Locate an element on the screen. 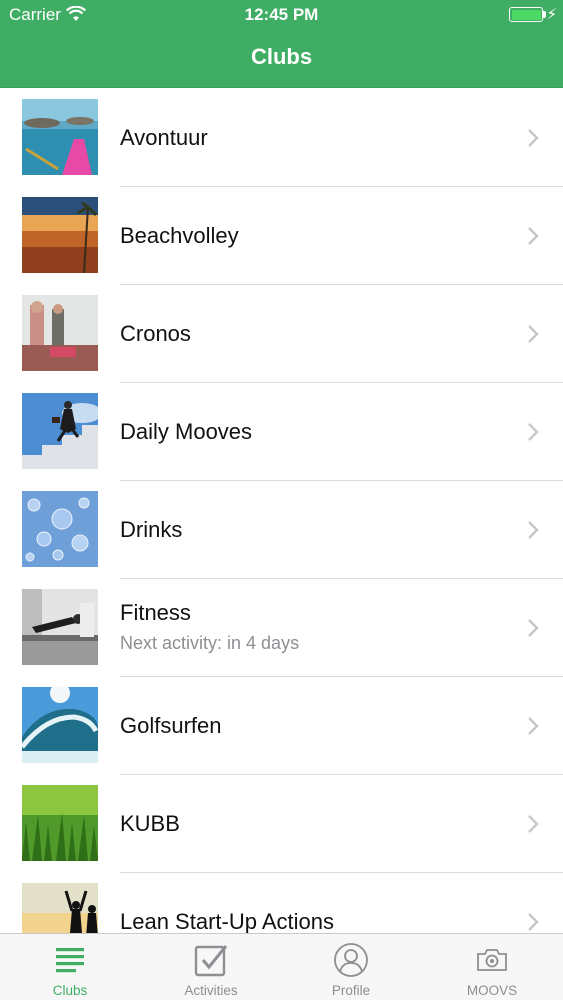 The height and width of the screenshot is (1000, 563). tab-moovs: MOOVS is located at coordinates (492, 967).